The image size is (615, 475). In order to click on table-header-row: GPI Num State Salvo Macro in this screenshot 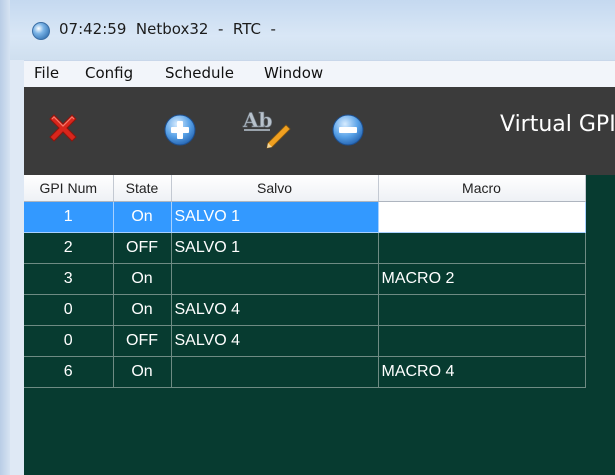, I will do `click(305, 188)`.